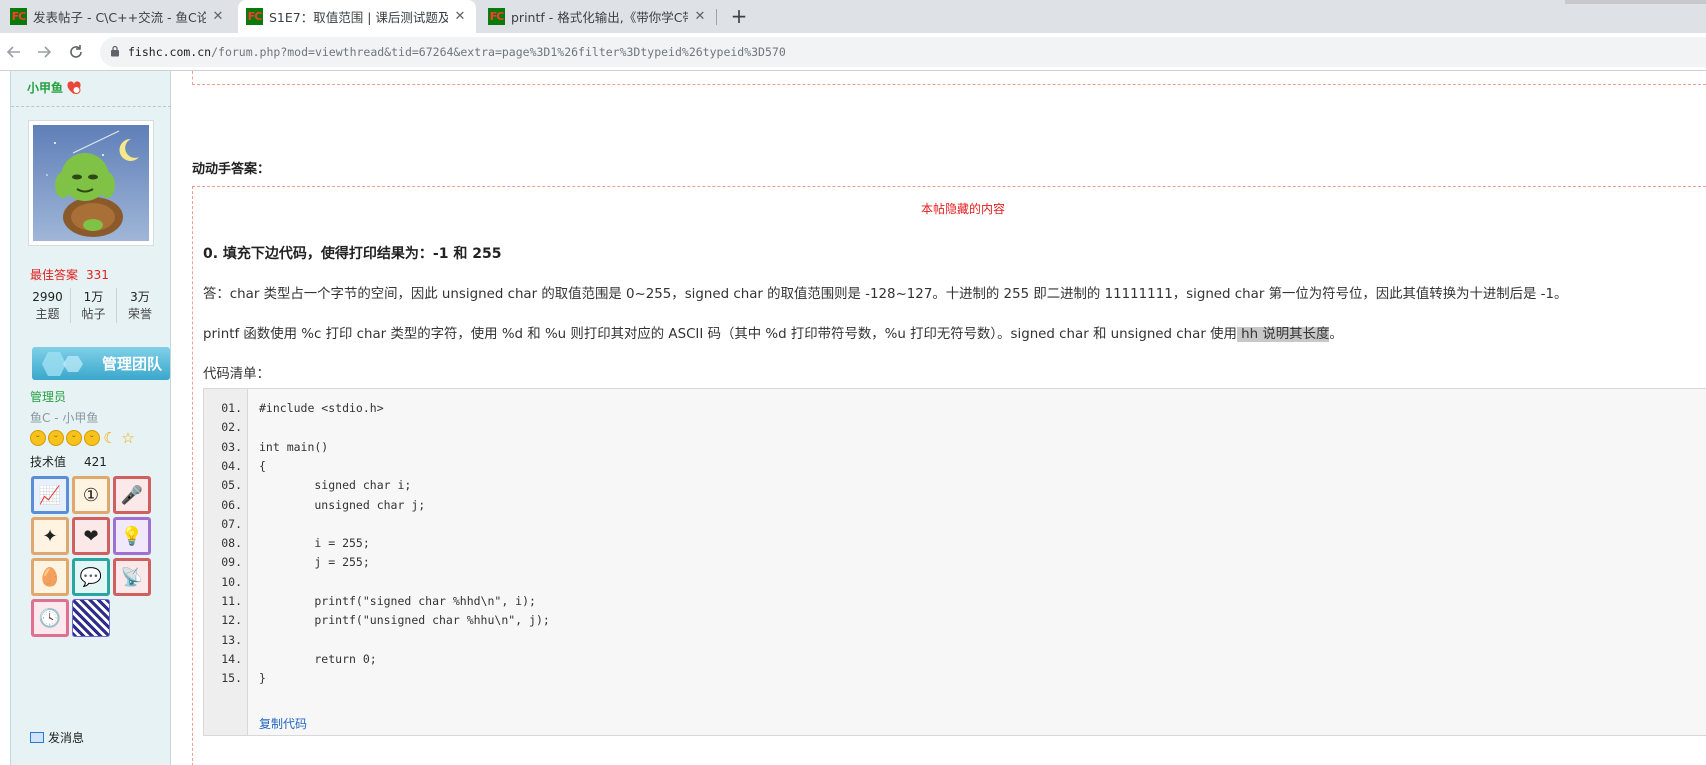  I want to click on best-answer-label: 最佳答案, so click(54, 275).